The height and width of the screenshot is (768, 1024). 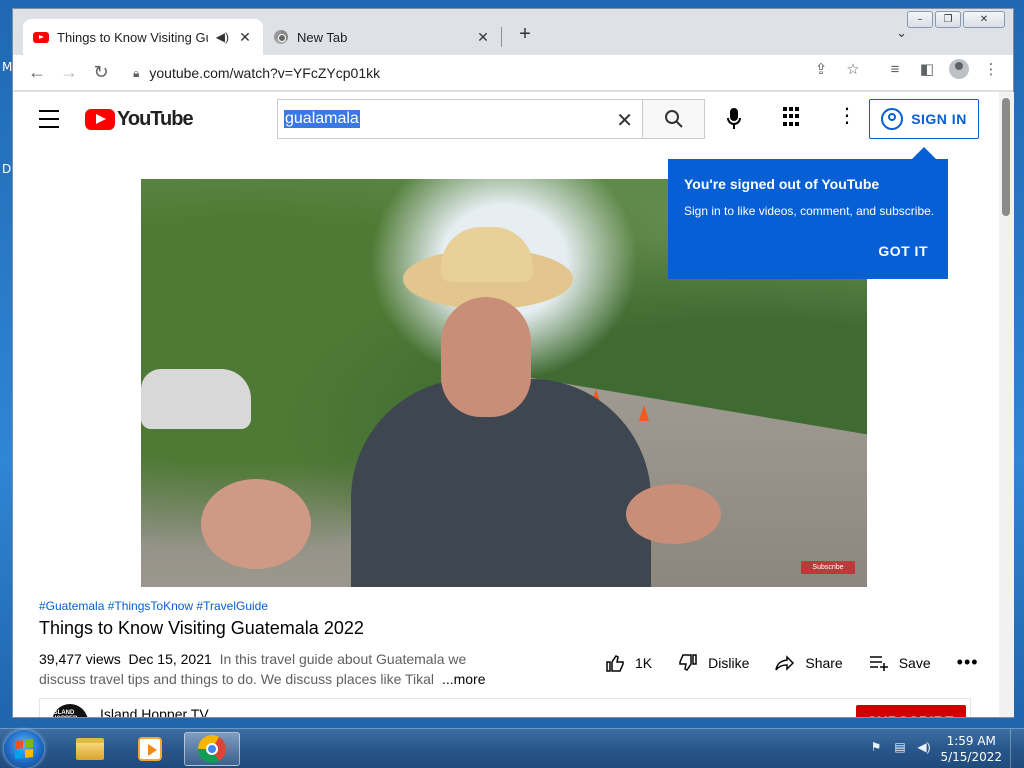 I want to click on dislike-button: Dislike, so click(x=713, y=663).